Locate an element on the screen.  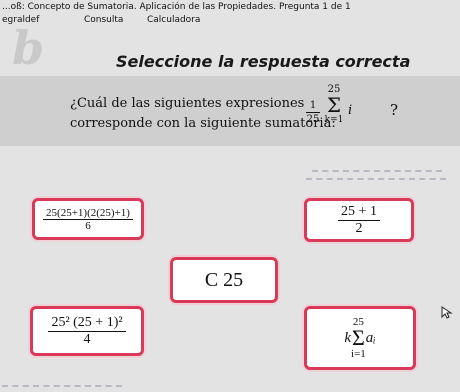
menu-consulta: Consulta is located at coordinates (103, 20).